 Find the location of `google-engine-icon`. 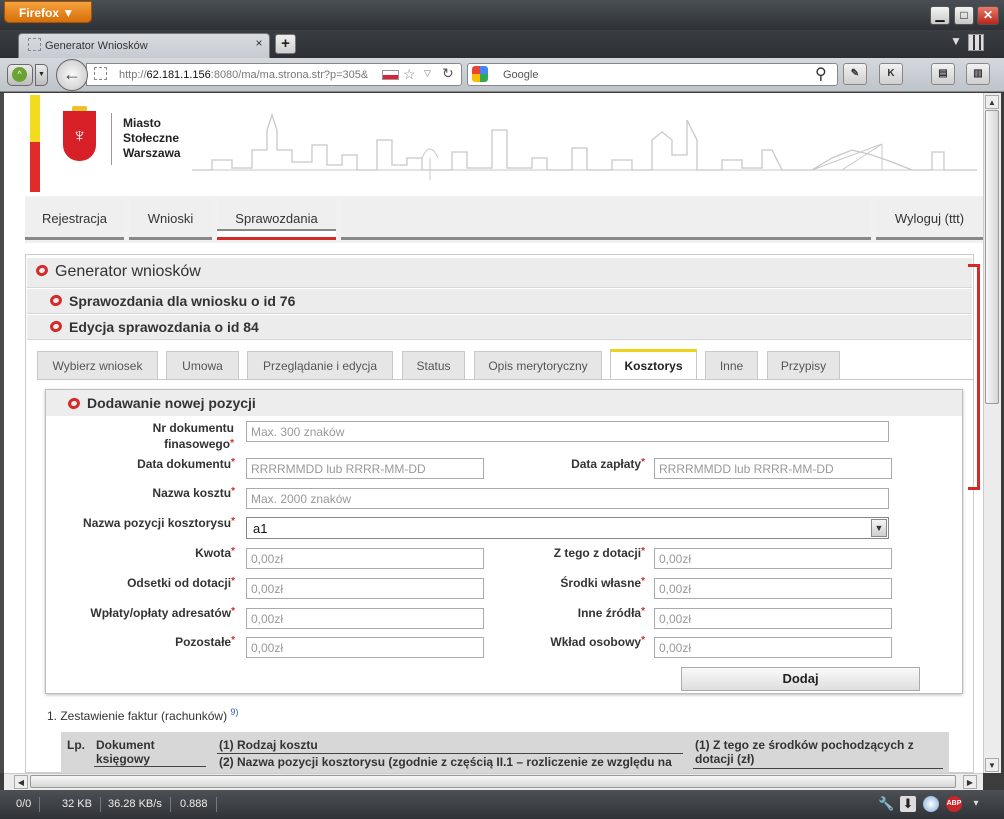

google-engine-icon is located at coordinates (480, 74).